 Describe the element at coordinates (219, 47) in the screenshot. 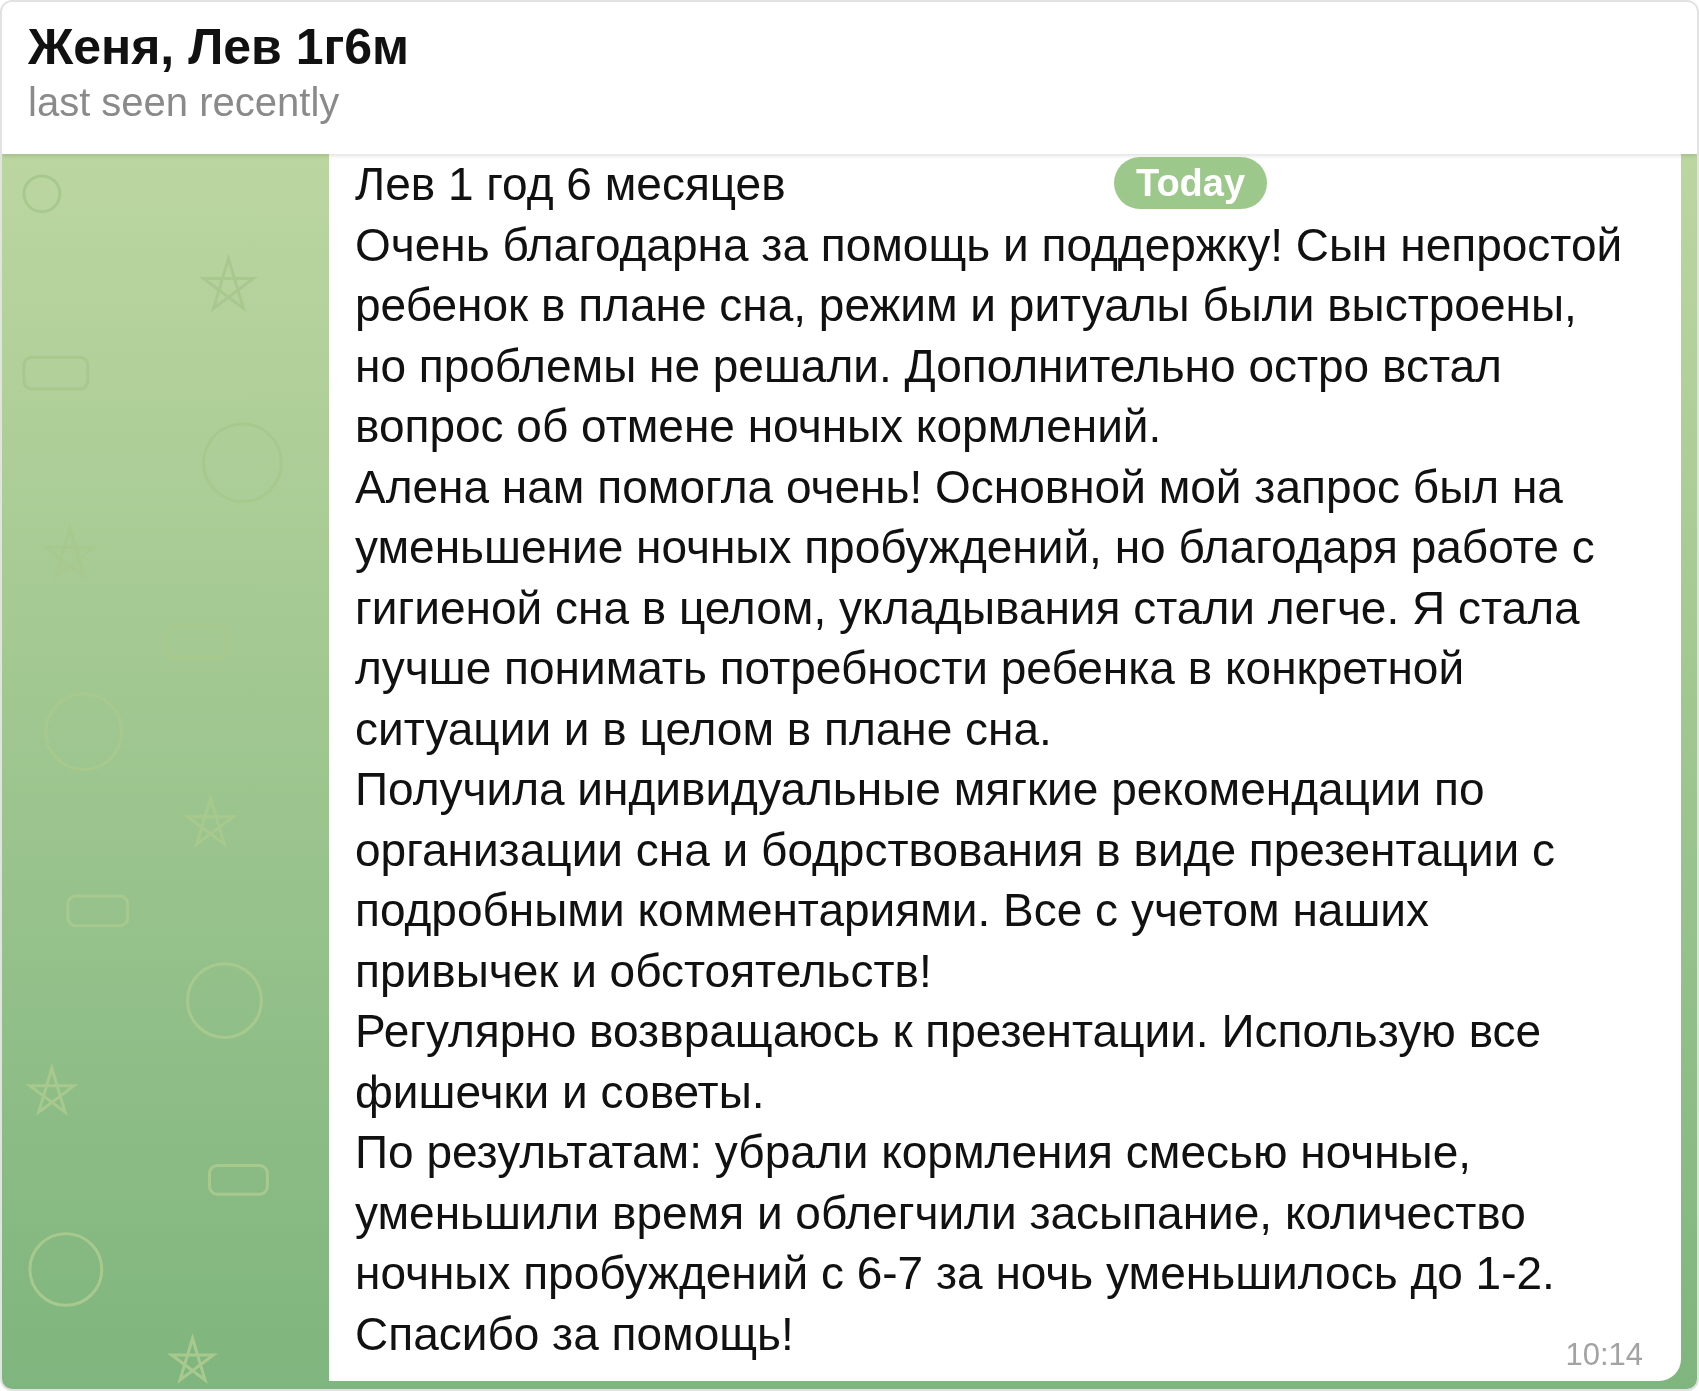

I see `chat-title: Женя, Лев 1г6м` at that location.